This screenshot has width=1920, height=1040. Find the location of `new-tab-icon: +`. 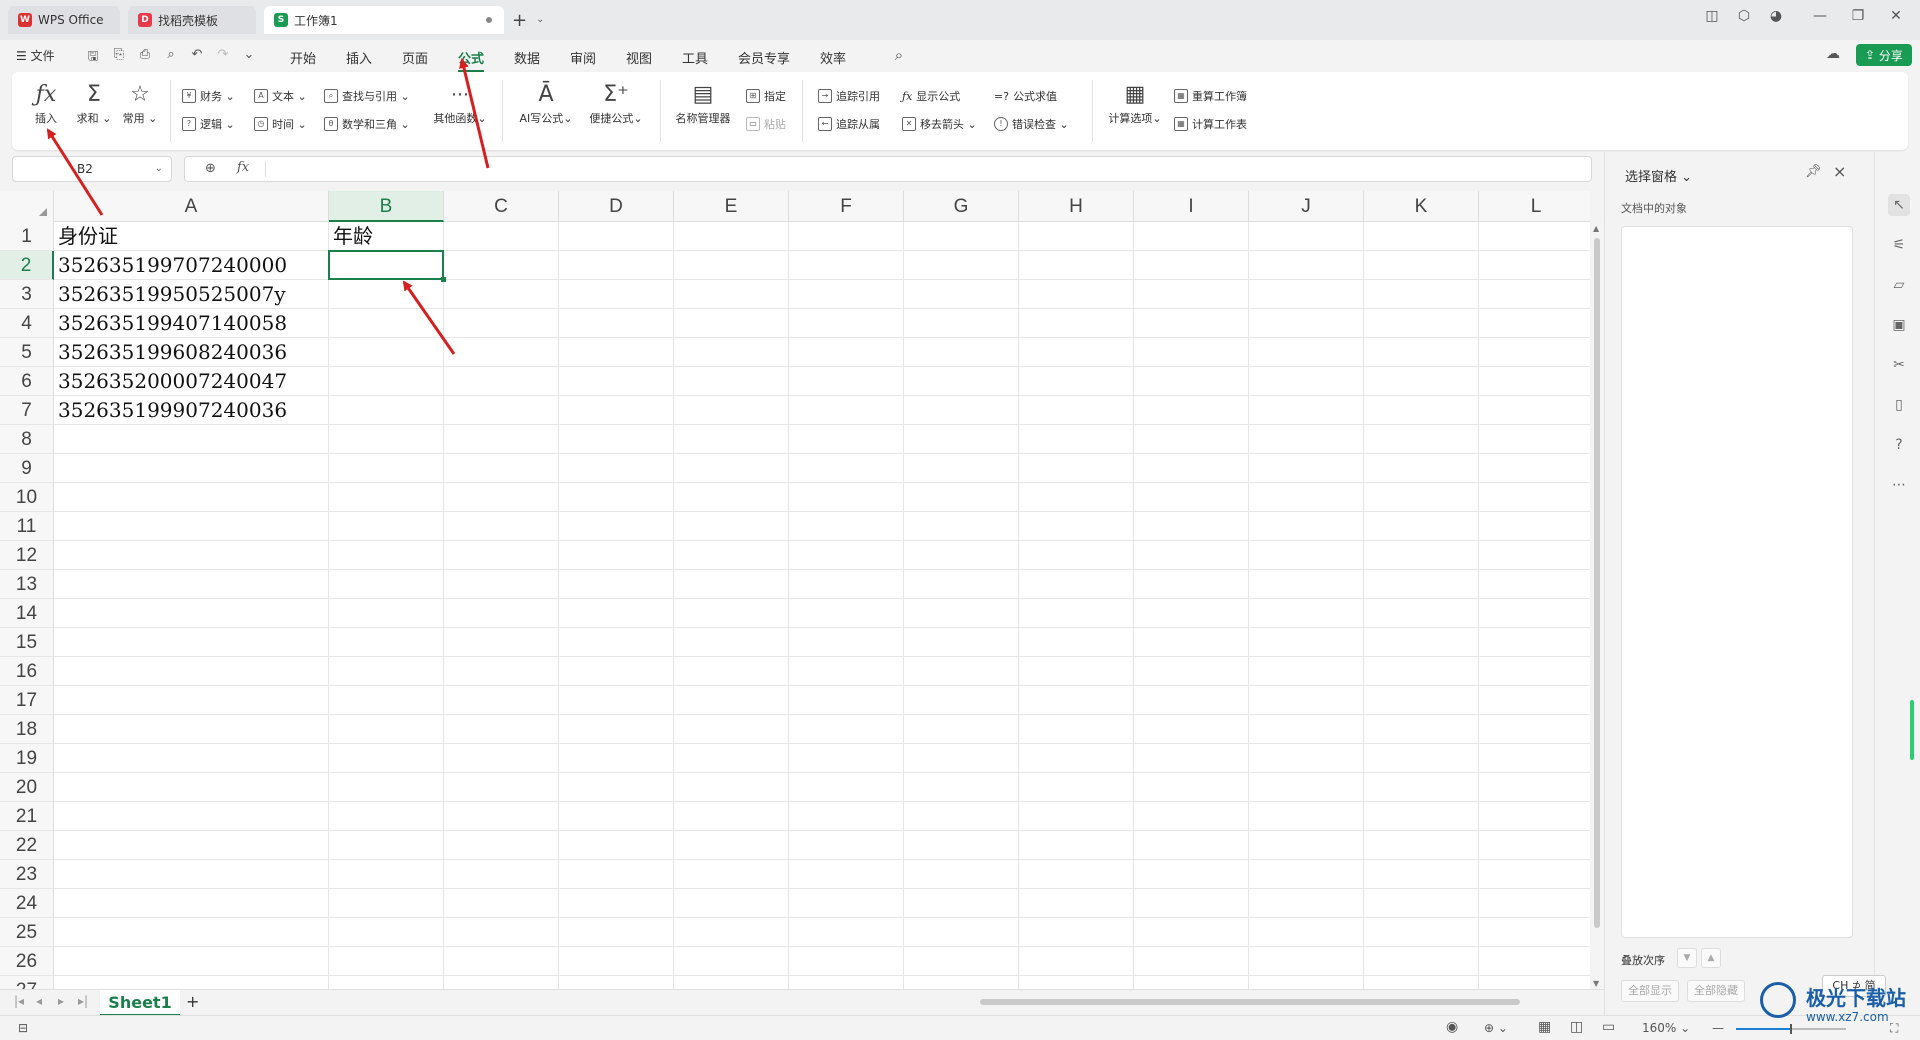

new-tab-icon: + is located at coordinates (519, 20).